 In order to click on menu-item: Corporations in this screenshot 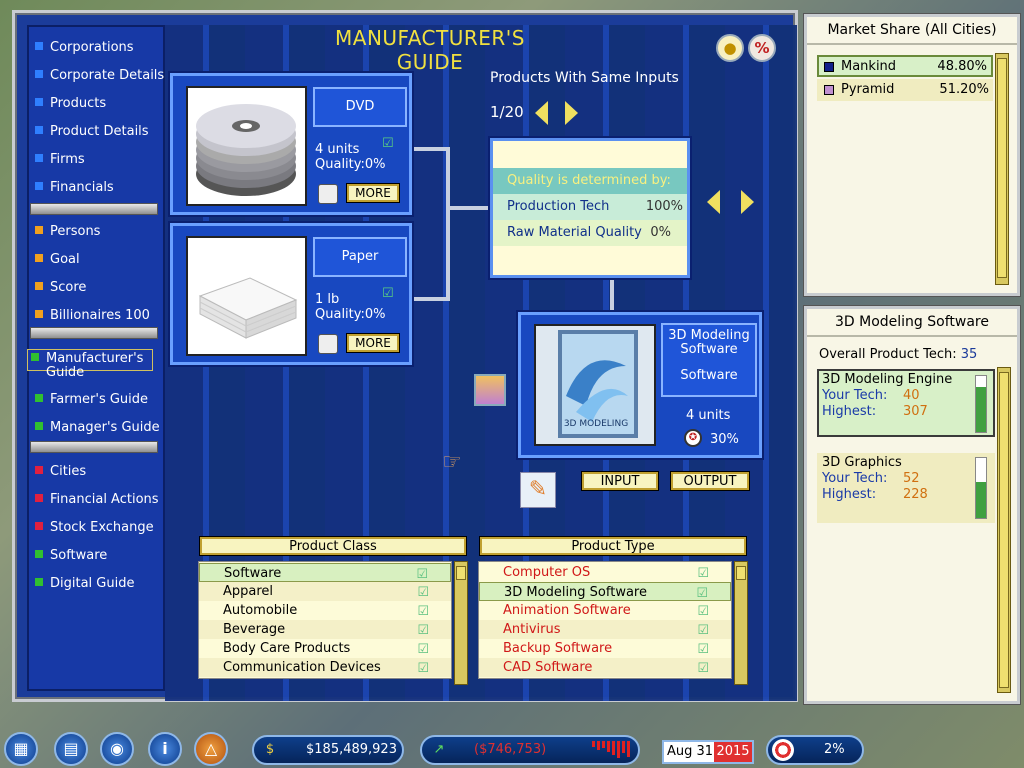, I will do `click(84, 48)`.